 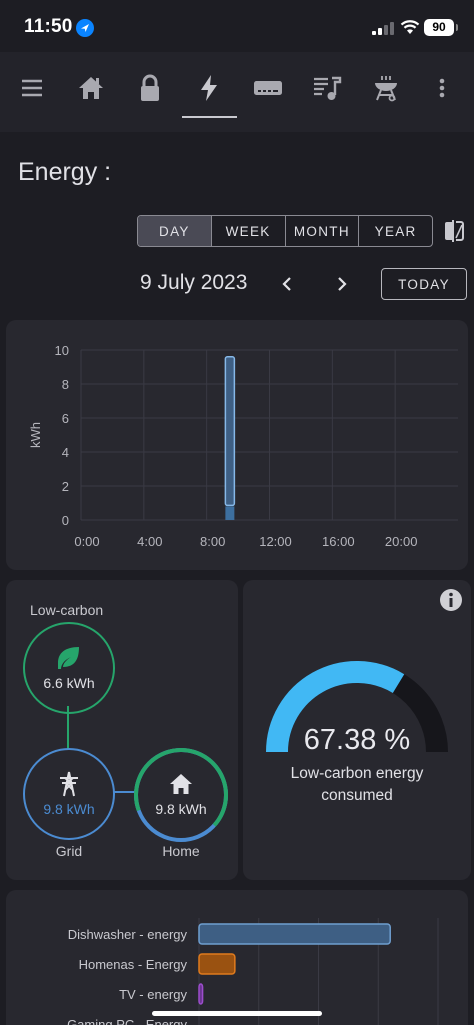 What do you see at coordinates (65, 452) in the screenshot?
I see `usage-y-tick: 4` at bounding box center [65, 452].